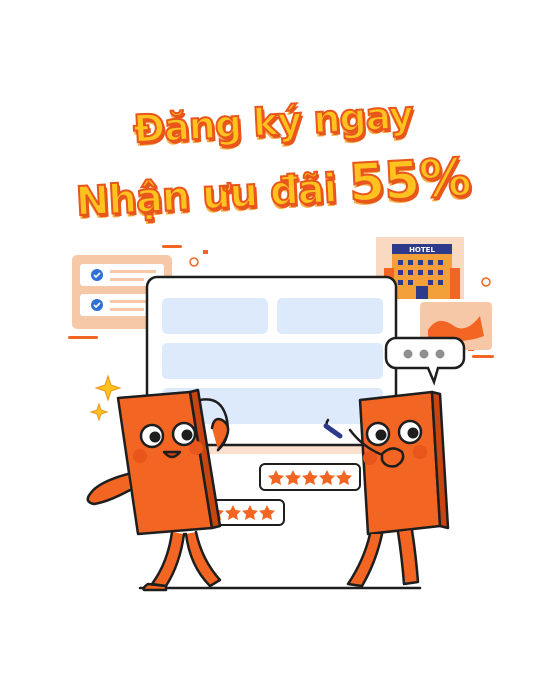  I want to click on hotel-sign-text: HOTEL, so click(422, 250).